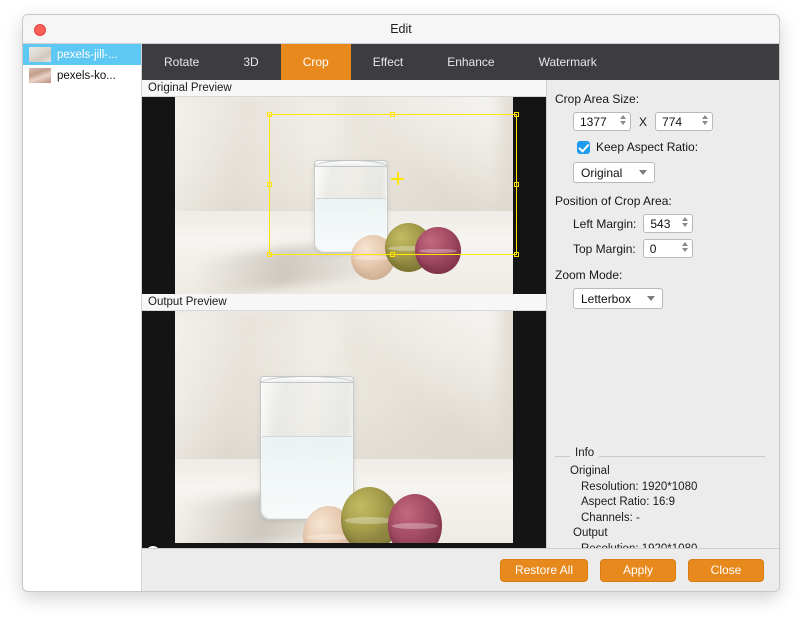 The image size is (800, 617). Describe the element at coordinates (672, 121) in the screenshot. I see `crop-height-value: 774` at that location.